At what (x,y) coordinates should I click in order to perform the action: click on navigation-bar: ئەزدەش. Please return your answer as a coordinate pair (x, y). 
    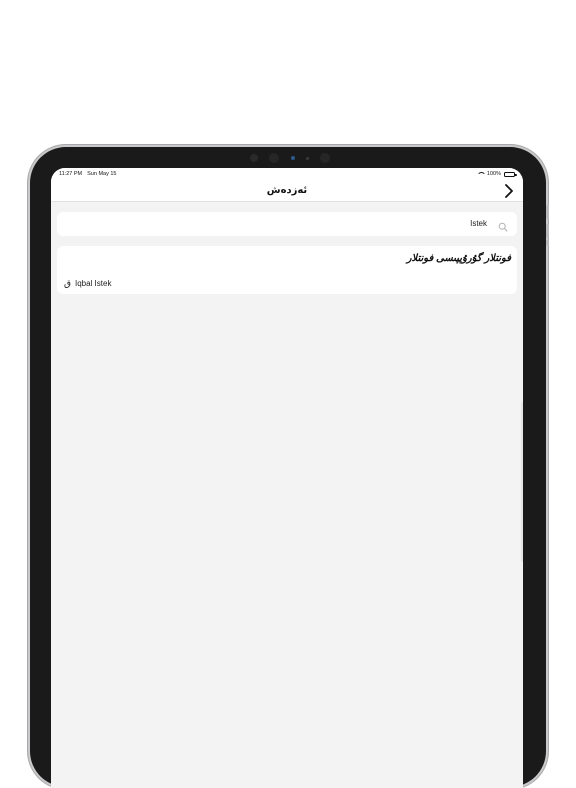
    Looking at the image, I should click on (287, 191).